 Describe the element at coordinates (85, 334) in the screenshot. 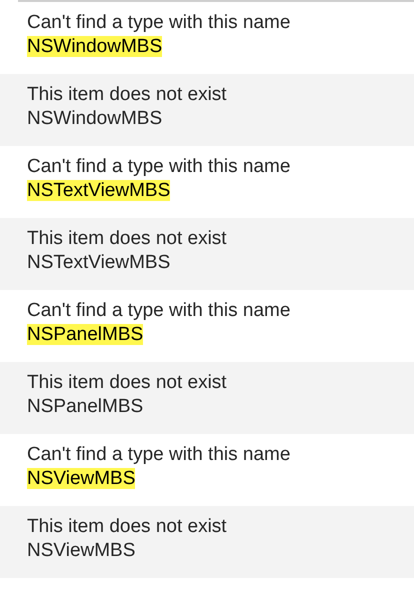

I see `highlighted-type-name: NSPanelMBS` at that location.